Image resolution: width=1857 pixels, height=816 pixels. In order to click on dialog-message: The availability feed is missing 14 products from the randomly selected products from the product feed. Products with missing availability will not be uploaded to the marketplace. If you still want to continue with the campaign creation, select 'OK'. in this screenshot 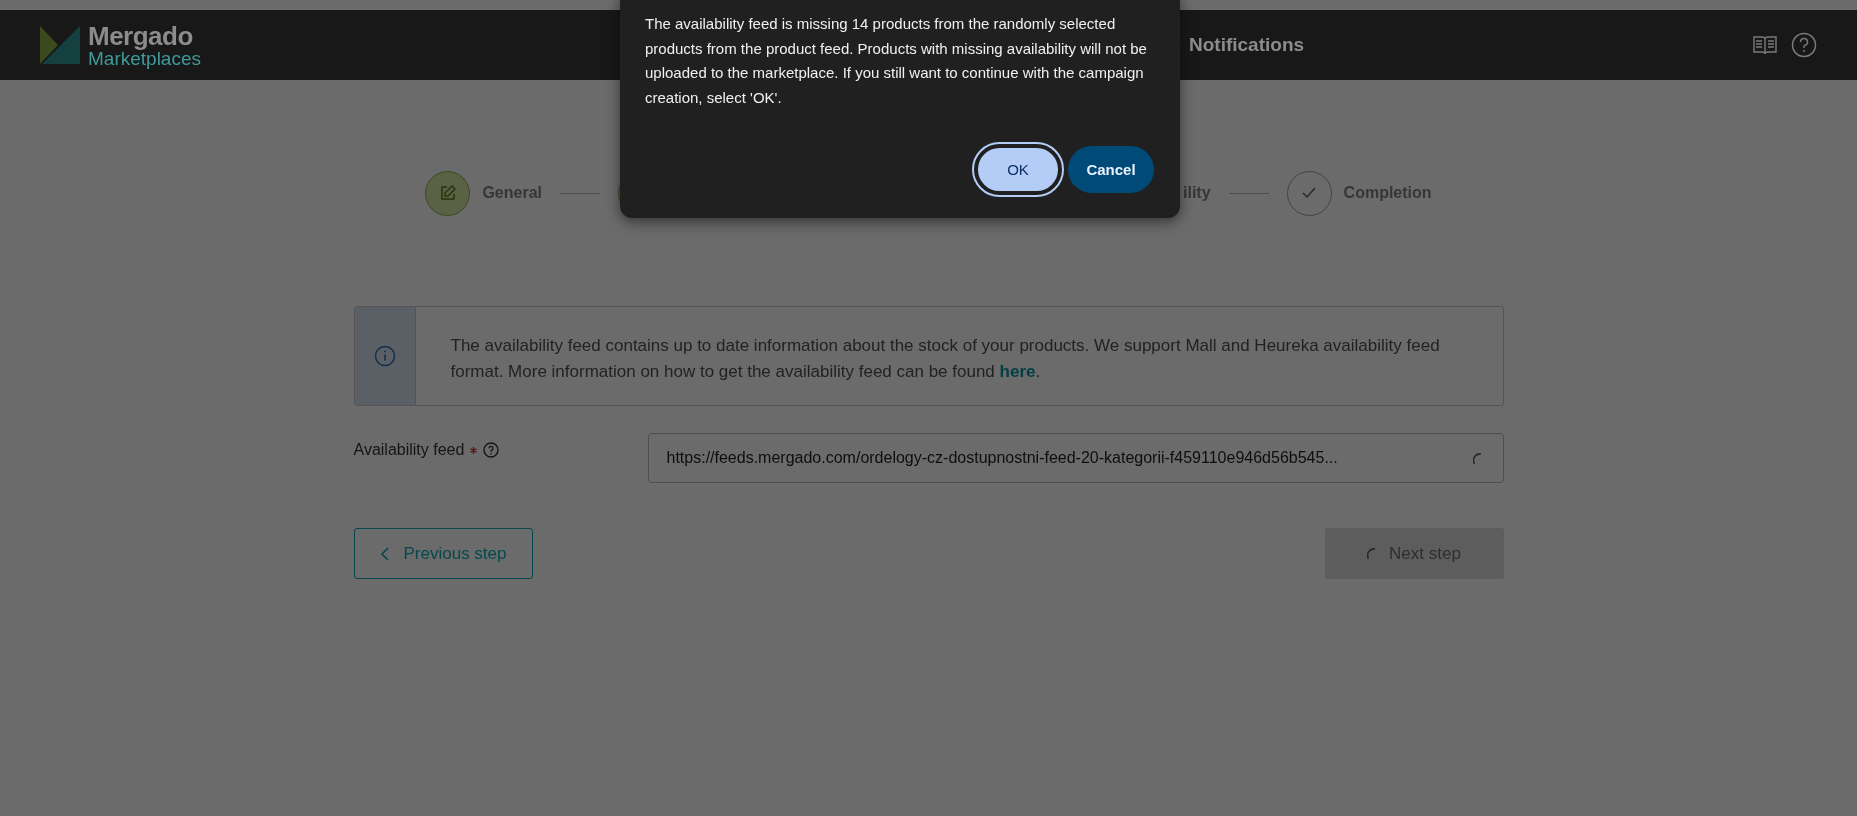, I will do `click(896, 61)`.